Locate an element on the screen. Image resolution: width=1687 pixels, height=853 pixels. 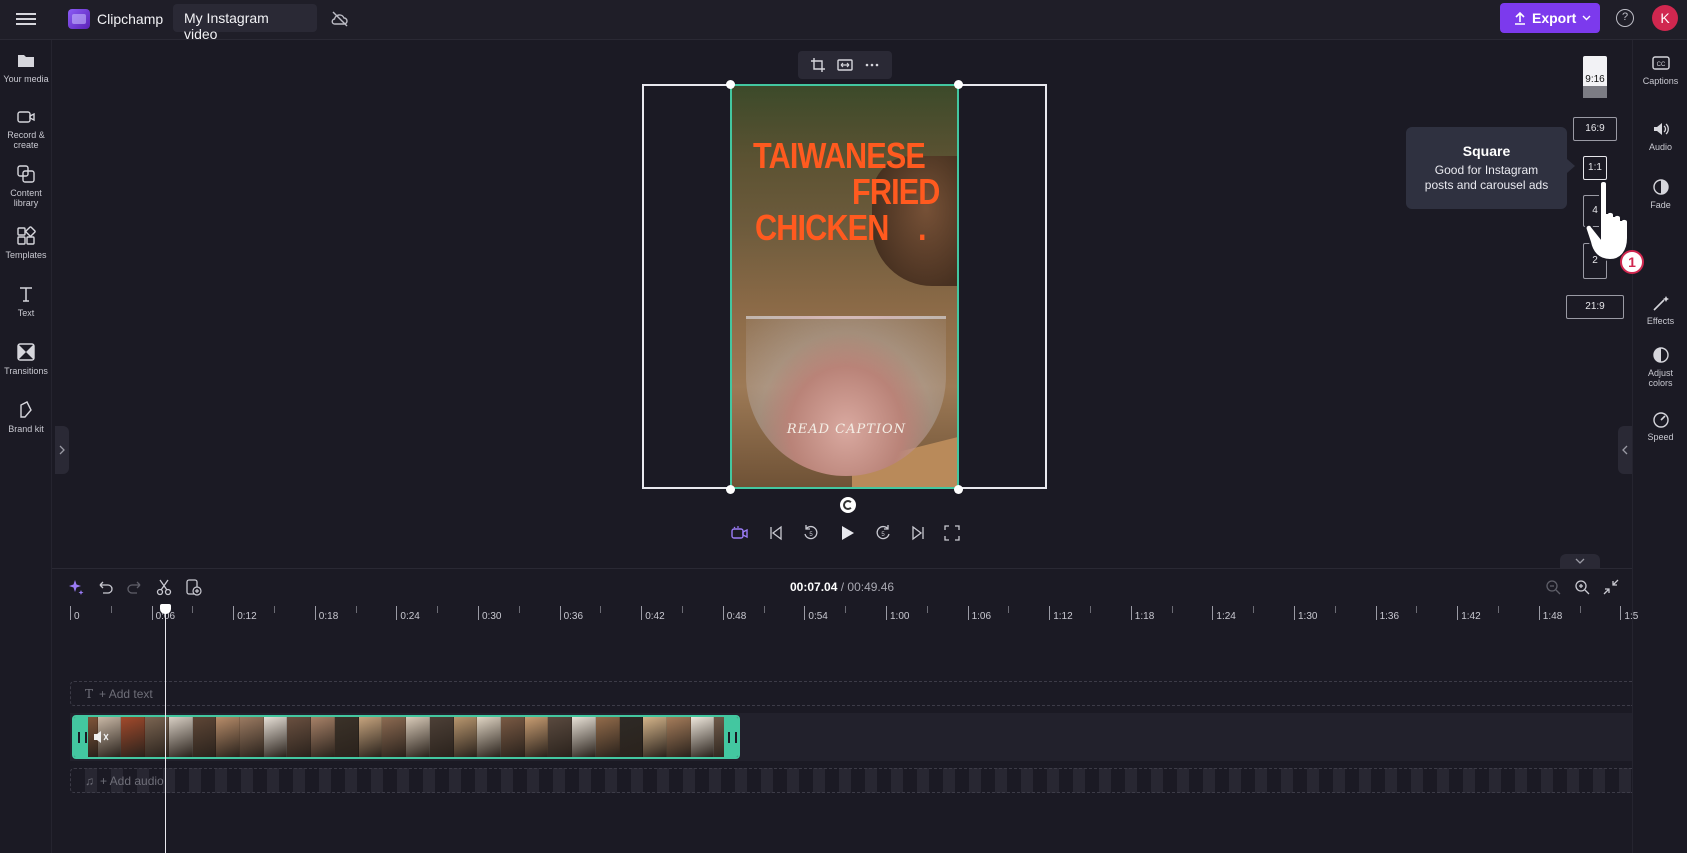
music-note-icon: ♫ is located at coordinates (89, 781).